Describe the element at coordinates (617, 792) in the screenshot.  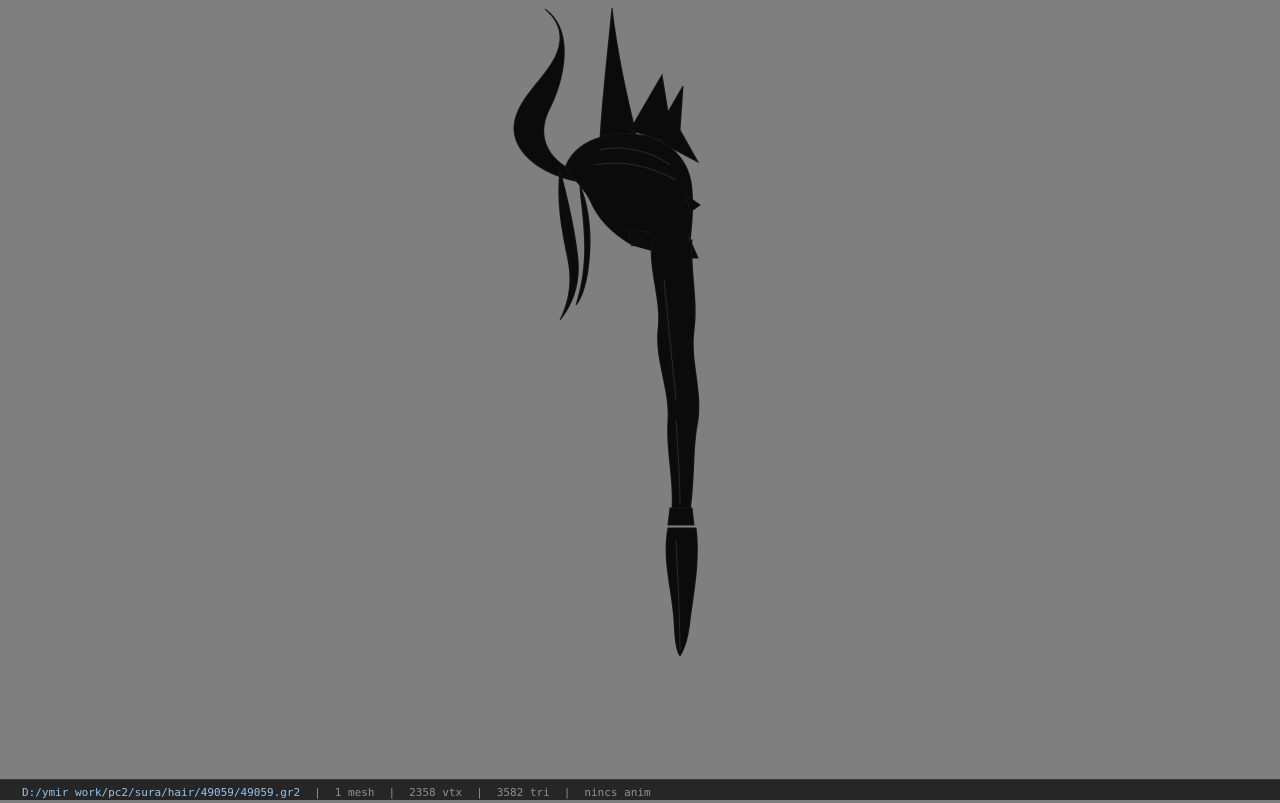
I see `animation-status: nincs anim` at that location.